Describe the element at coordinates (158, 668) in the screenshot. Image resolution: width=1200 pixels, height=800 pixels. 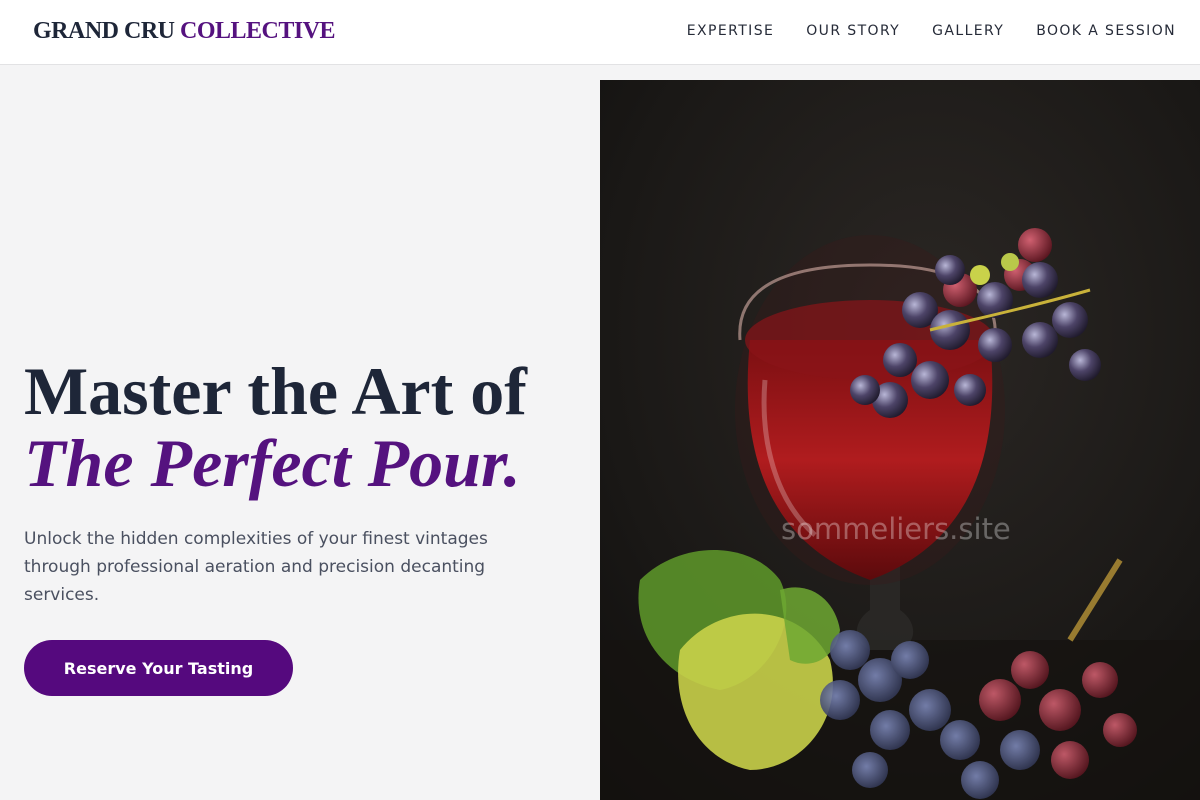
I see `reserve-tasting-button: Reserve Your Tasting` at that location.